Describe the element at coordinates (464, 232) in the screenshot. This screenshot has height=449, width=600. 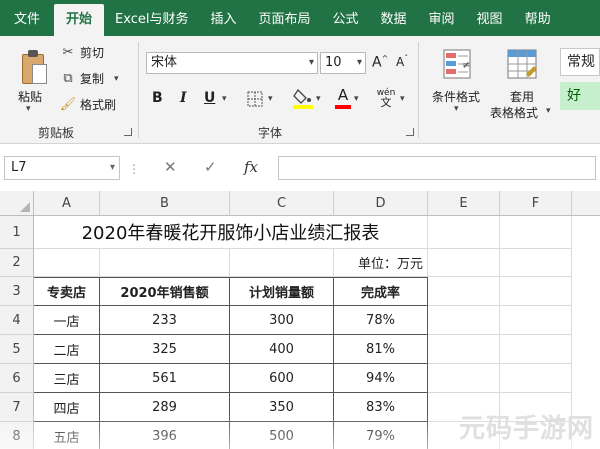
I see `cell-e1` at that location.